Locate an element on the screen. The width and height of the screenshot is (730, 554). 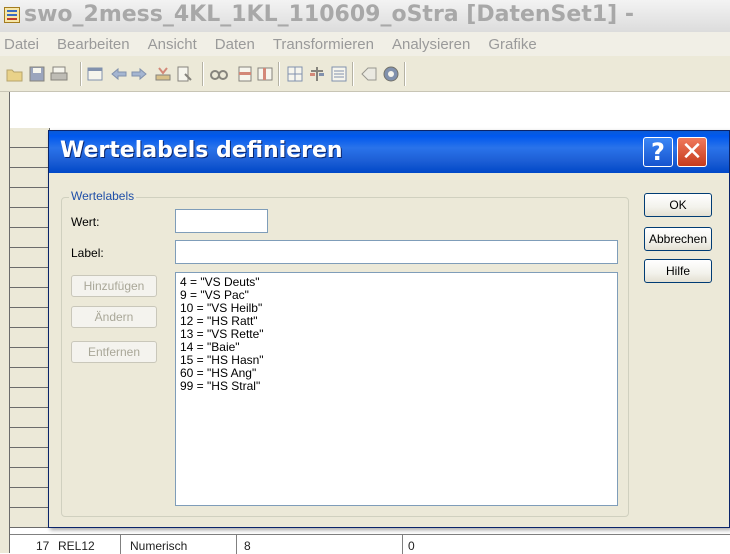
insert-variable-icon is located at coordinates (265, 74).